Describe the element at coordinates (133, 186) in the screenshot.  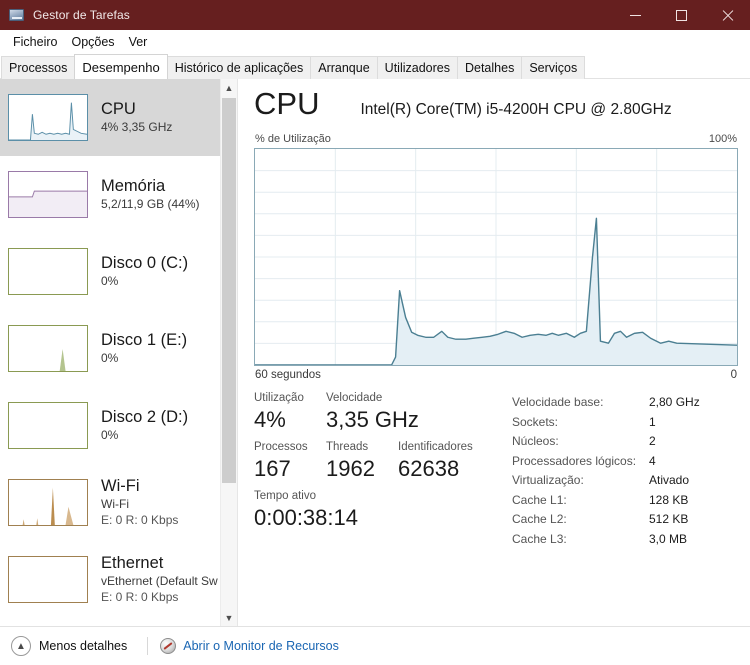
I see `sidebar-item-memoria-title: Memória` at that location.